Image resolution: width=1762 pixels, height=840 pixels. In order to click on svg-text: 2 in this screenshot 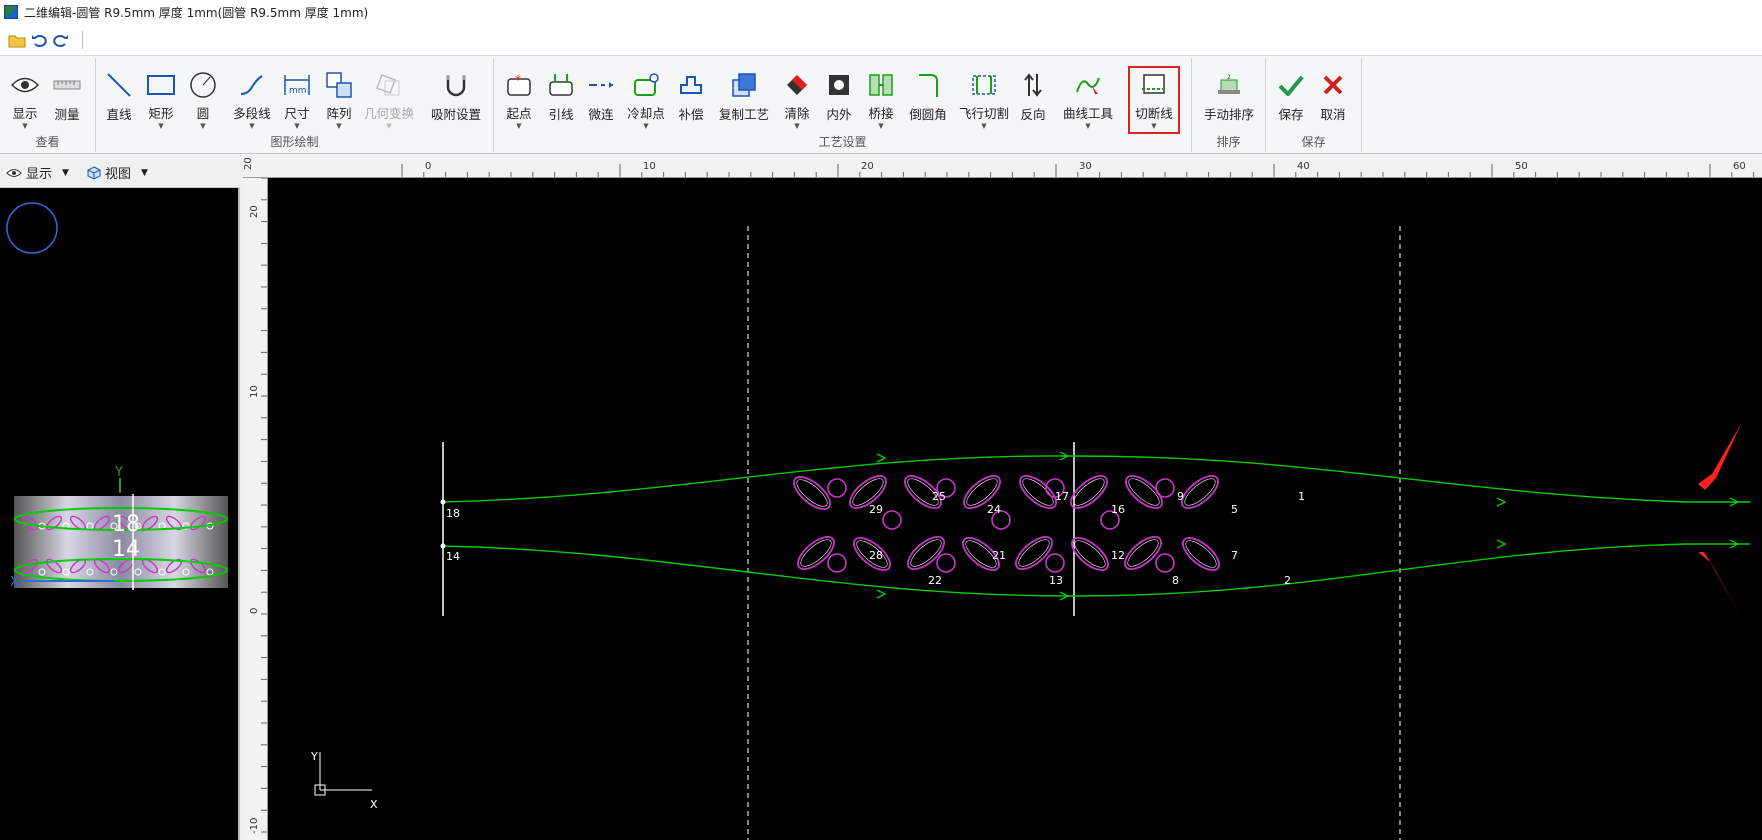, I will do `click(1229, 77)`.